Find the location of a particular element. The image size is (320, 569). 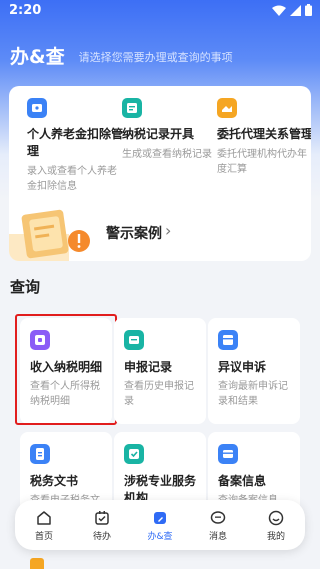

title-row: 办&查 请选择您需要办理或查询的事项 is located at coordinates (121, 55).